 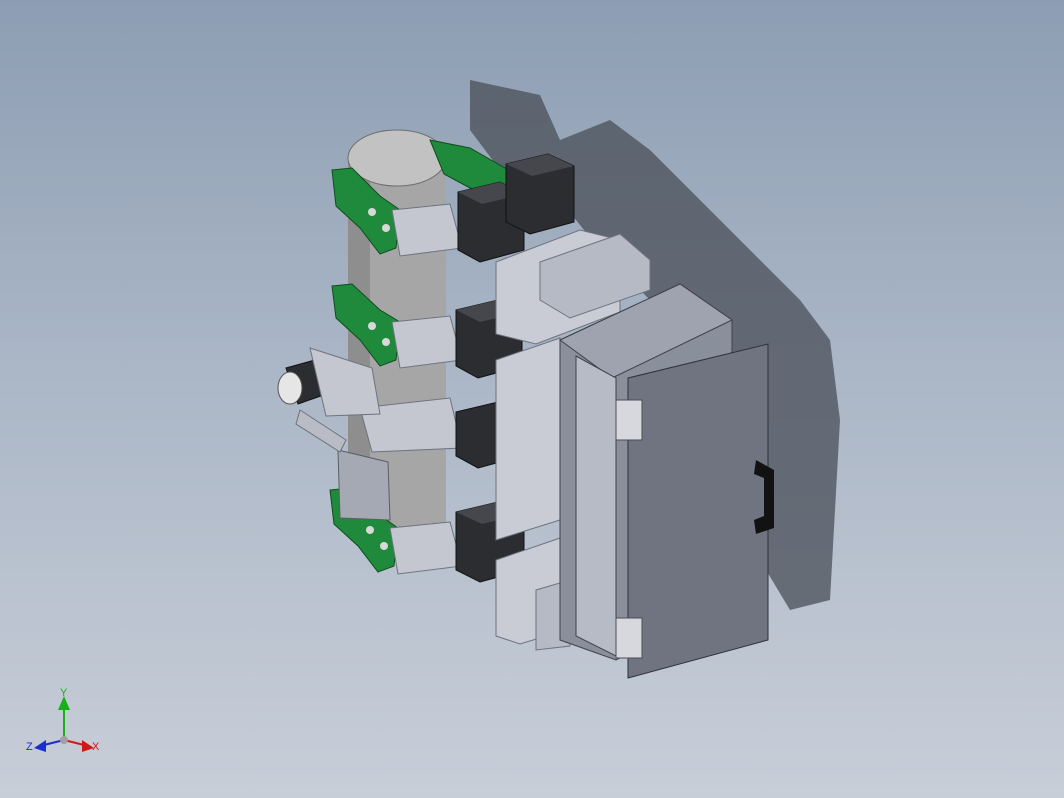 I want to click on coordinate-triad: Y X Z, so click(x=63, y=720).